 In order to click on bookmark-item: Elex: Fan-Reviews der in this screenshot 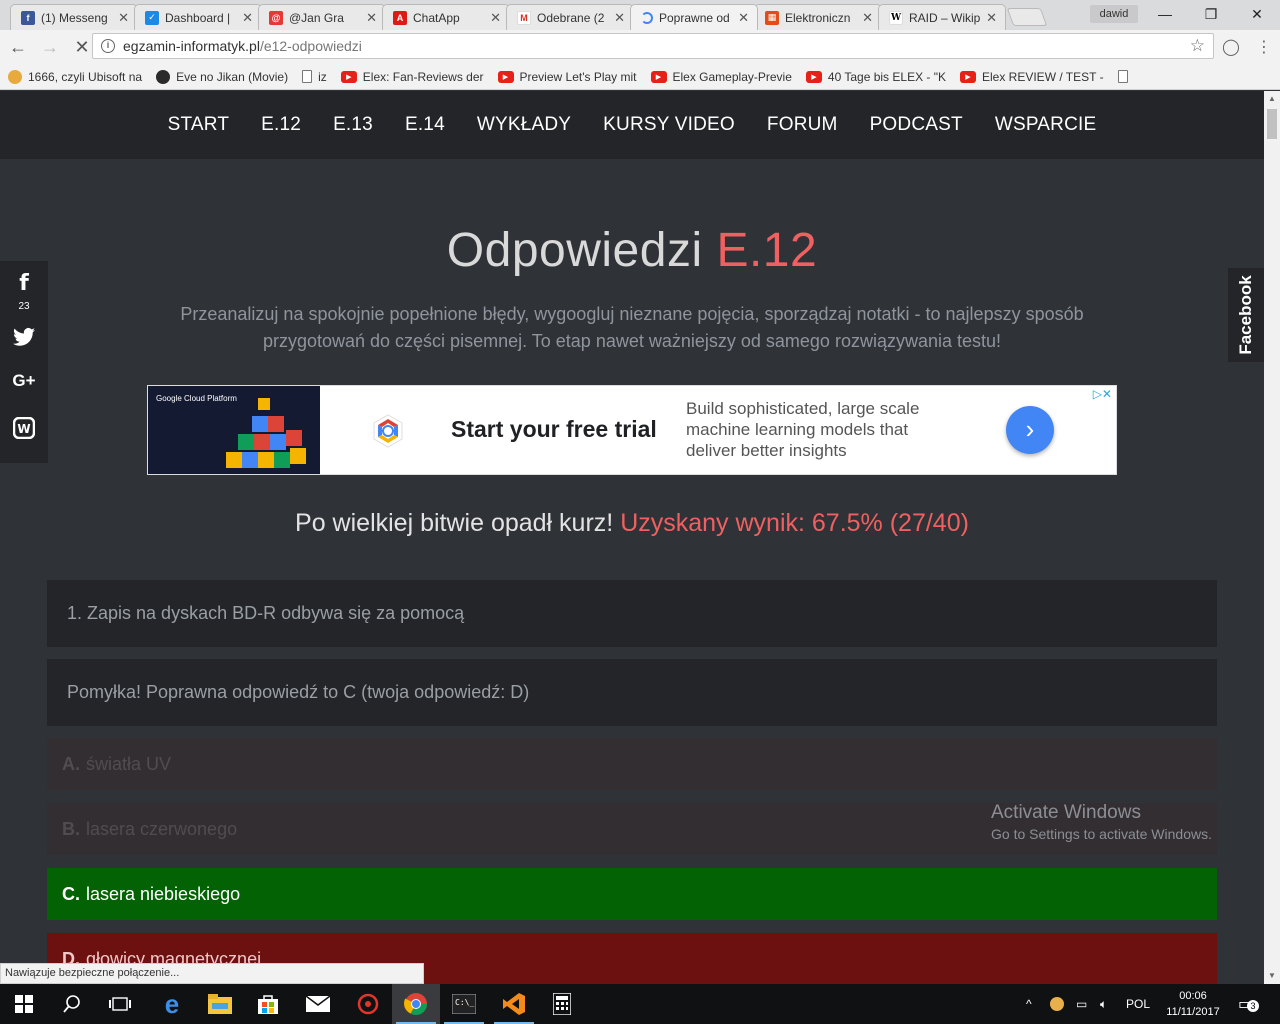, I will do `click(412, 77)`.